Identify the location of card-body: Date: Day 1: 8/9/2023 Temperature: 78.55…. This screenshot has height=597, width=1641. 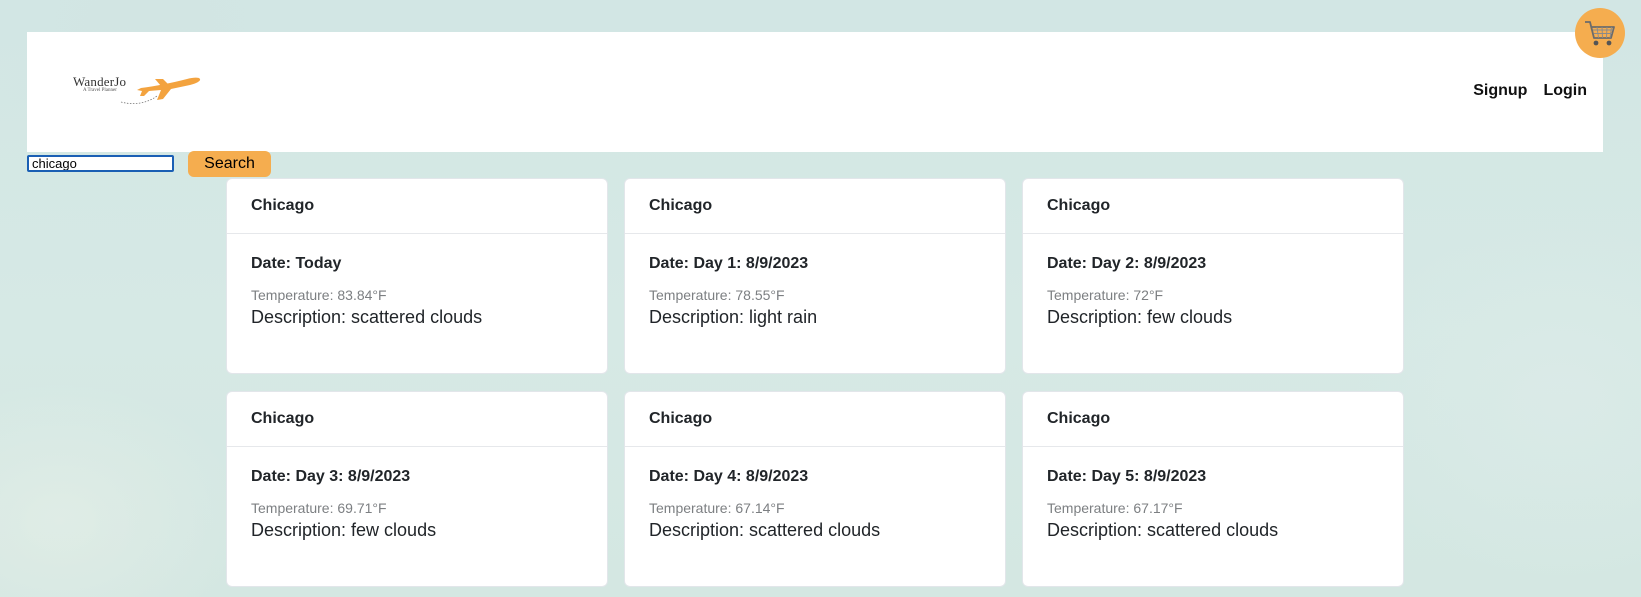
(815, 281).